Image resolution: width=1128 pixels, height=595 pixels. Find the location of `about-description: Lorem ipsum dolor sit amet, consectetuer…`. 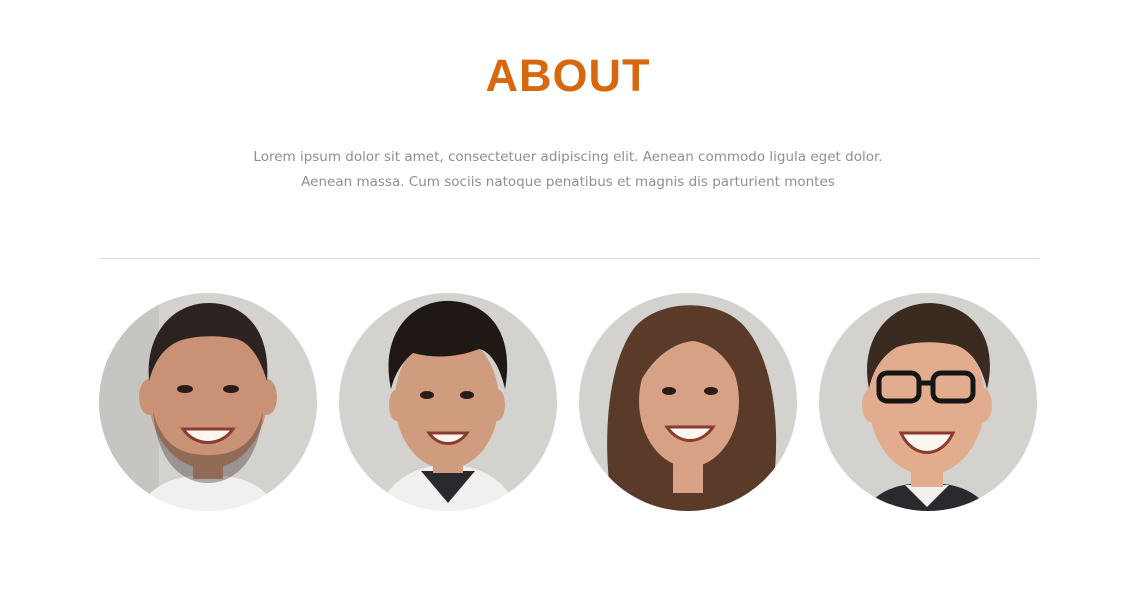

about-description: Lorem ipsum dolor sit amet, consectetuer… is located at coordinates (568, 169).